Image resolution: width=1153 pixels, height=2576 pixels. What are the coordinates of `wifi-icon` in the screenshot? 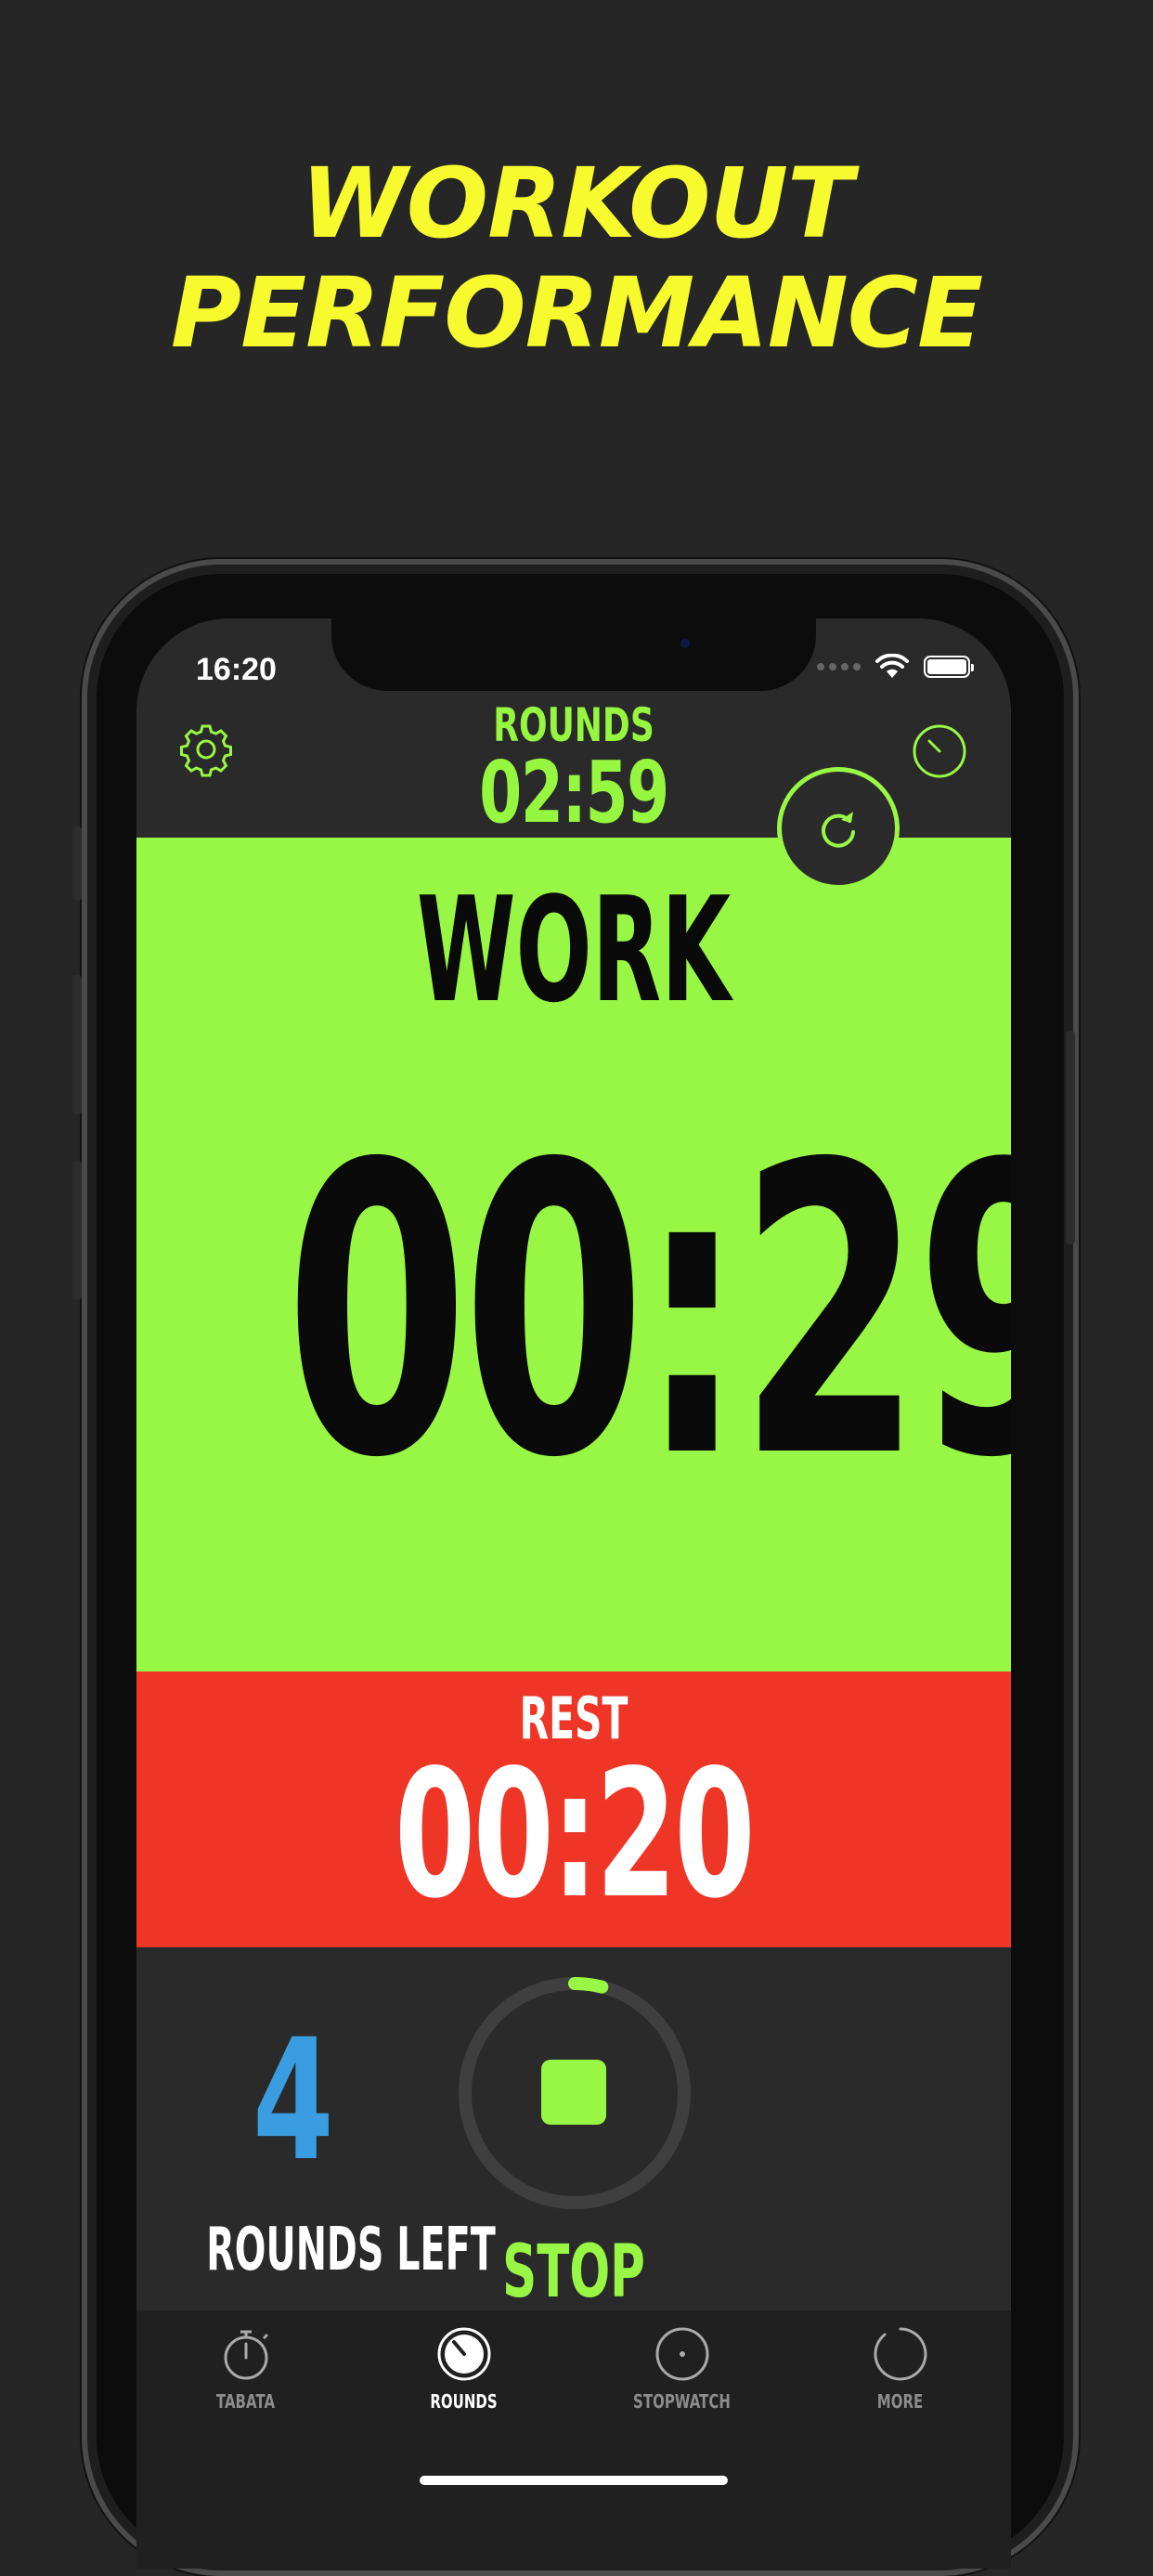 It's located at (892, 666).